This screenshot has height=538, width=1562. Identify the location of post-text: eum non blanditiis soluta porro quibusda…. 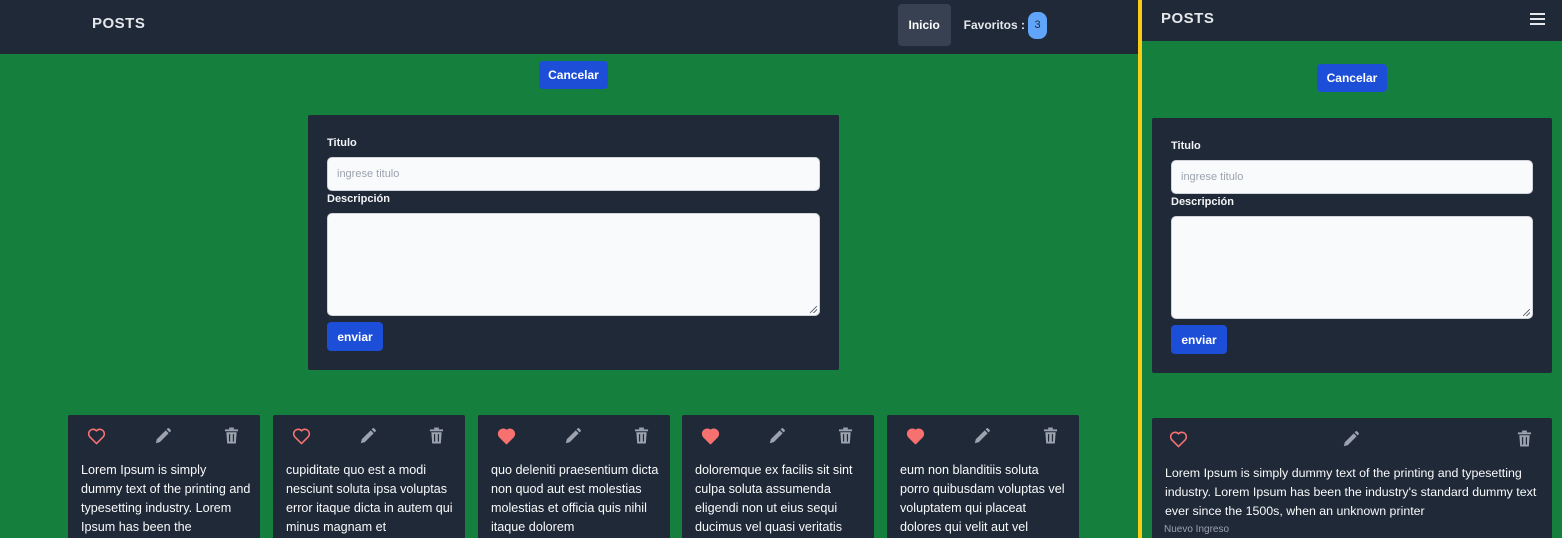
(982, 498).